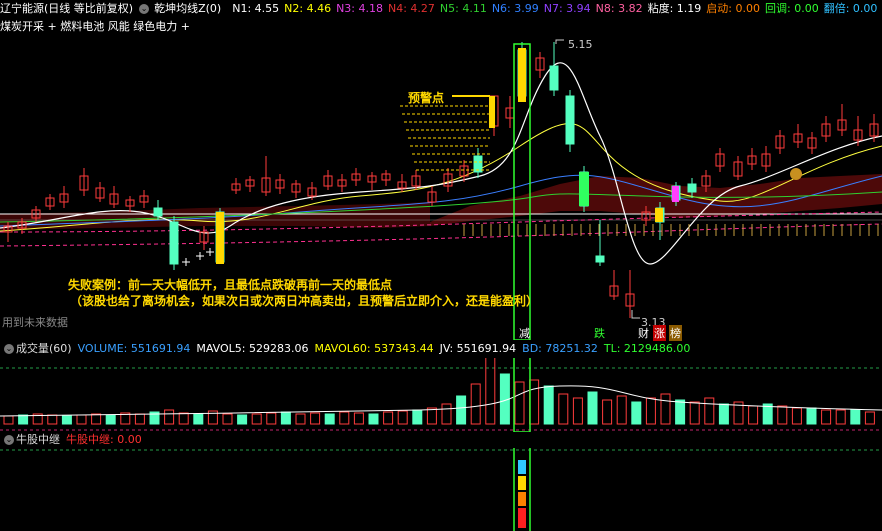 This screenshot has width=882, height=531. Describe the element at coordinates (187, 8) in the screenshot. I see `indicator-name: 乾坤均线Z(0)` at that location.